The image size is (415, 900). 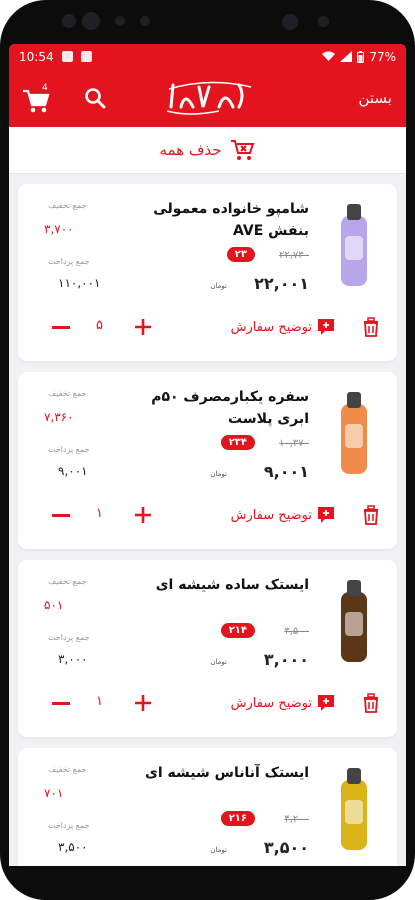 I want to click on status-time: 10:54, so click(x=36, y=56).